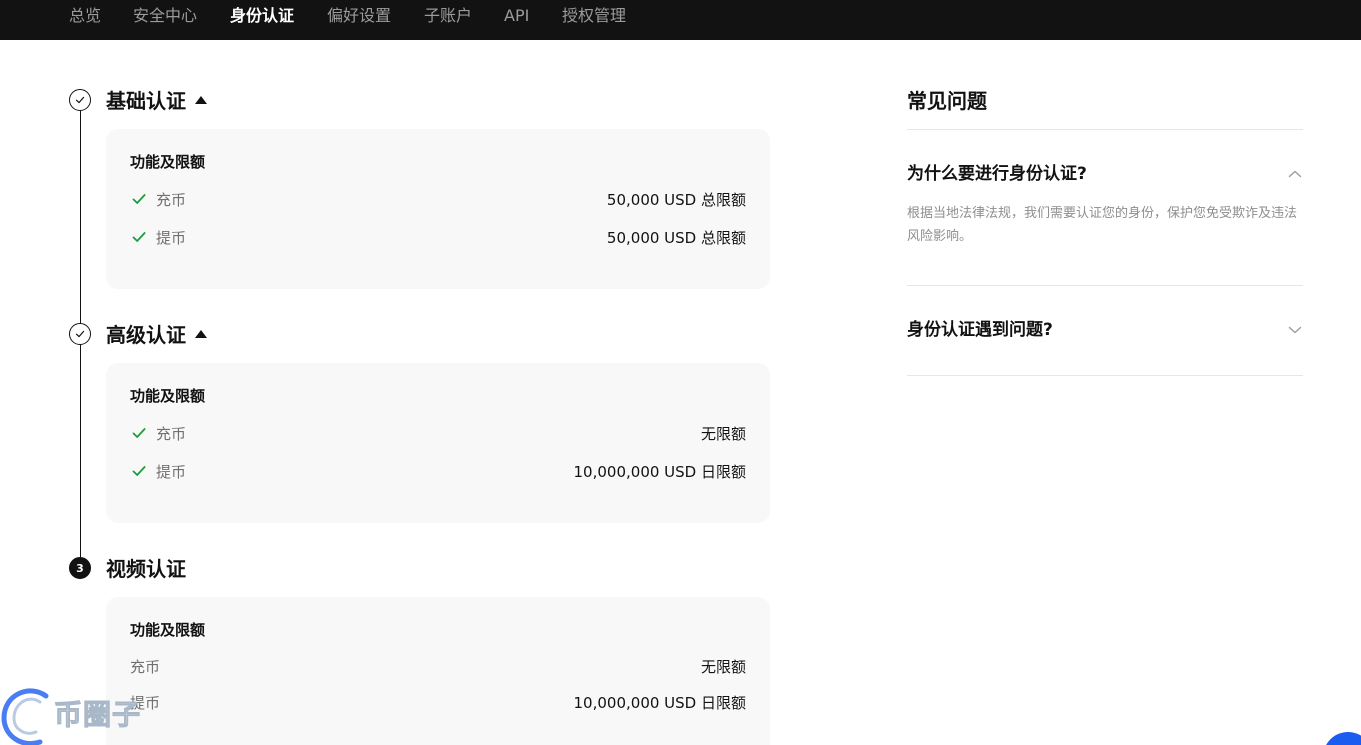 The height and width of the screenshot is (745, 1361). I want to click on faq-question-text: 身份认证遇到问题?, so click(980, 330).